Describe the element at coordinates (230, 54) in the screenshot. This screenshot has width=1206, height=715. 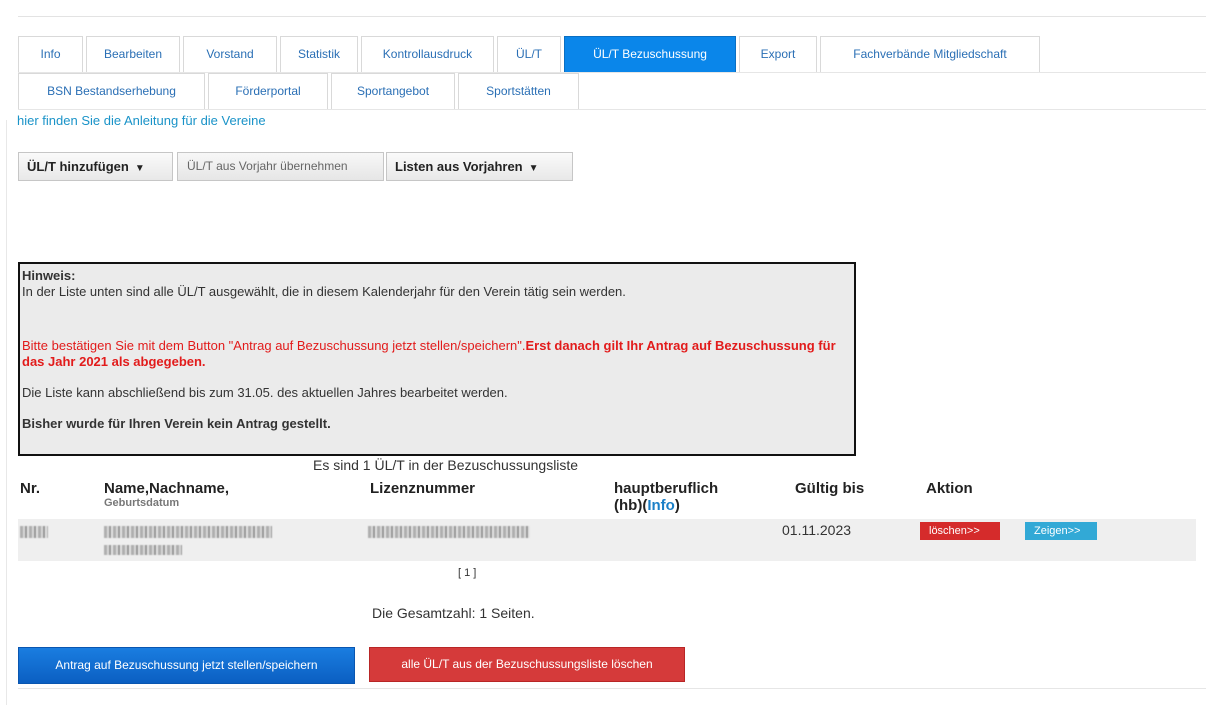
I see `tab-vorstand: Vorstand` at that location.